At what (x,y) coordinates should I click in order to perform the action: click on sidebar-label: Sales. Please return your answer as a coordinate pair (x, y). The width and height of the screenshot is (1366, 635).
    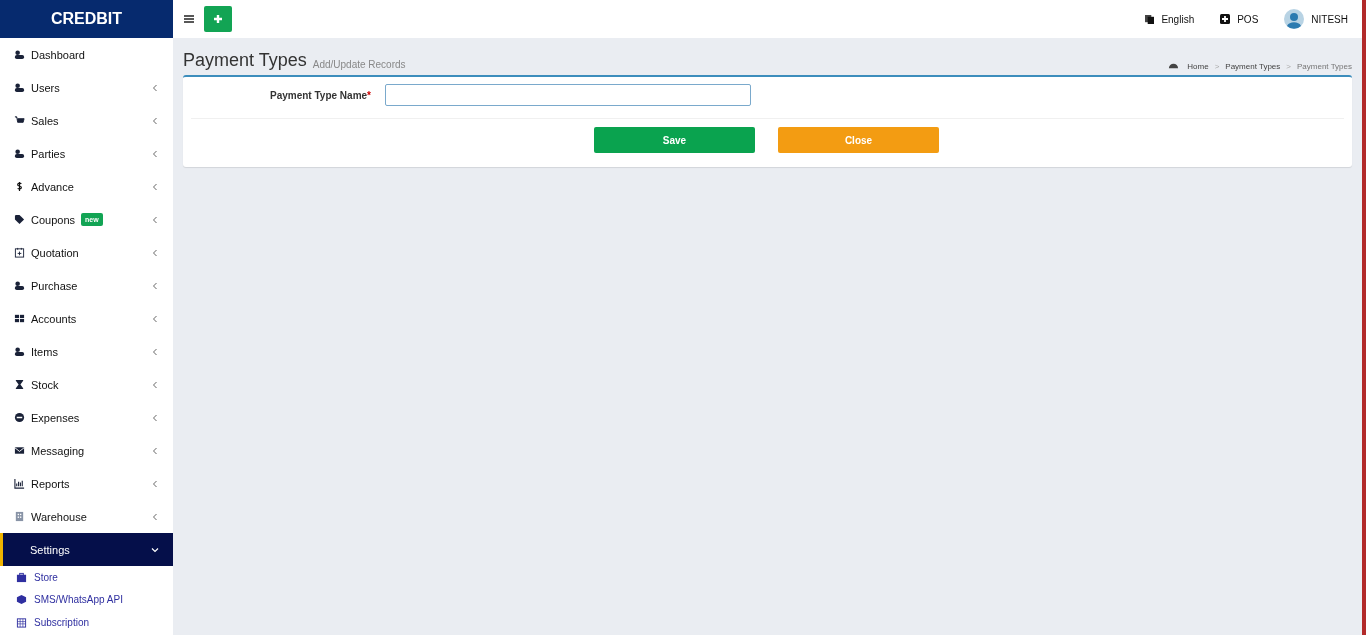
    Looking at the image, I should click on (45, 120).